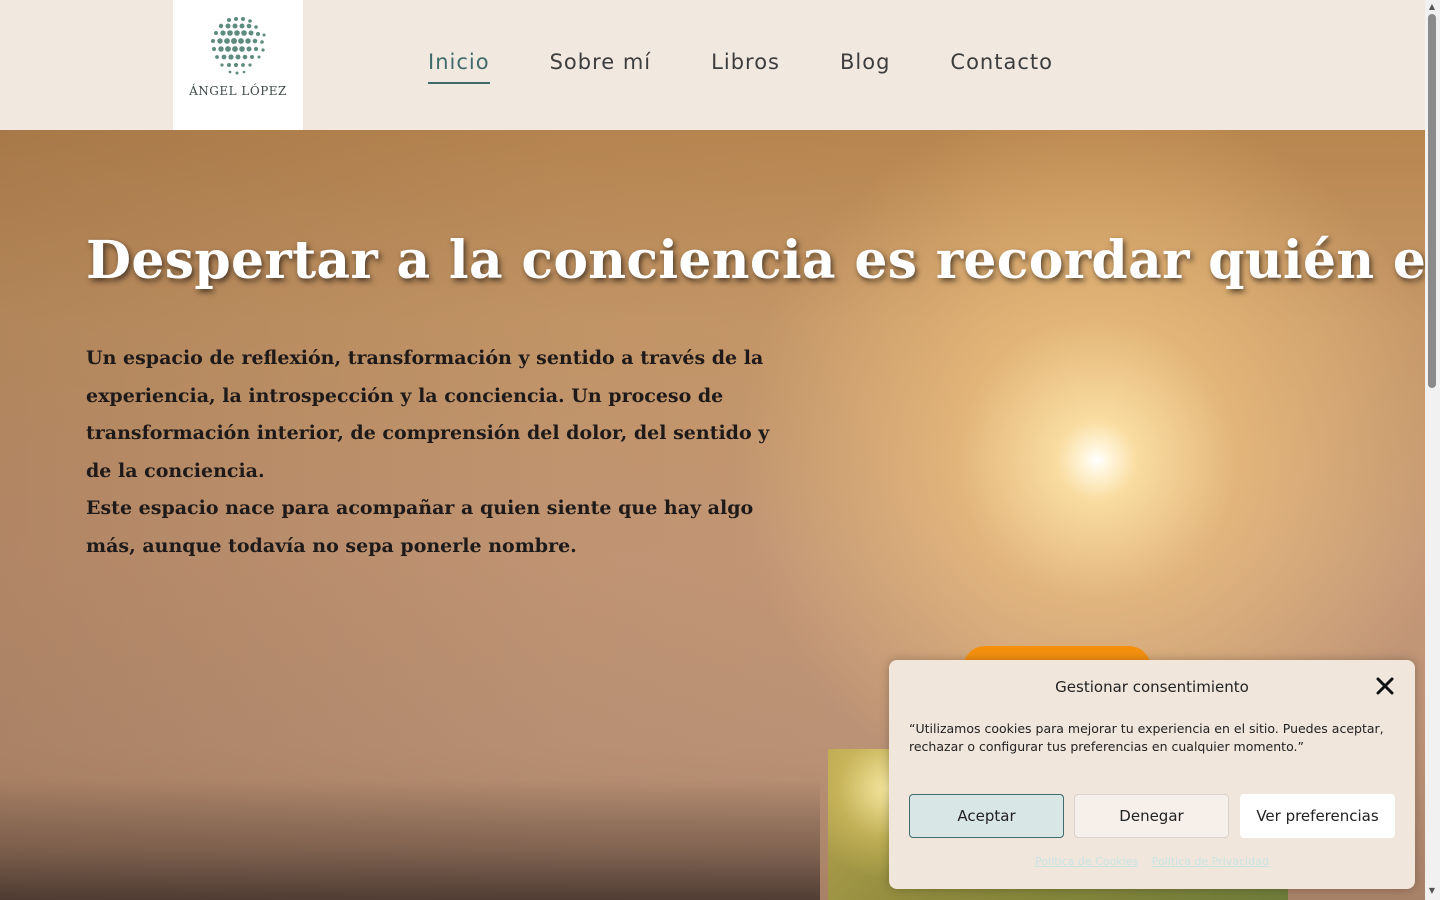 The image size is (1440, 900). Describe the element at coordinates (1317, 816) in the screenshot. I see `view-preferences-button: Ver preferencias` at that location.